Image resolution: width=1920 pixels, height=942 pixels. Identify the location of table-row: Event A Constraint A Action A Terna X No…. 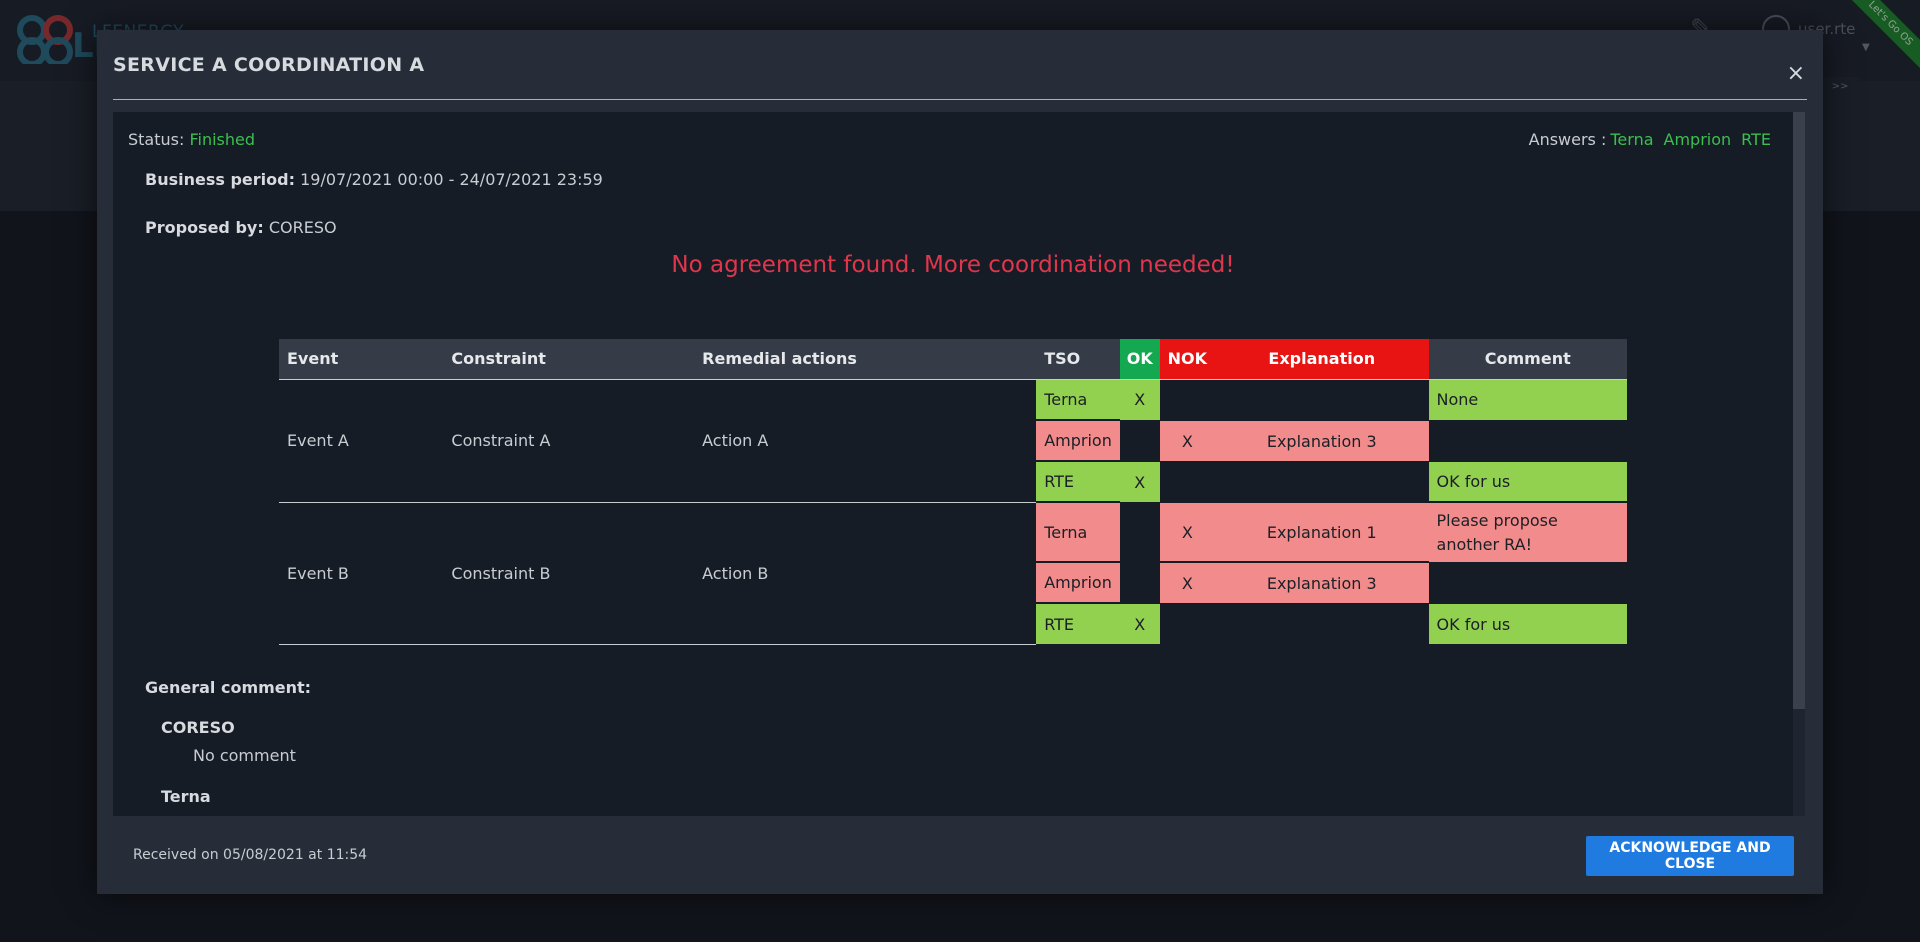
(953, 441).